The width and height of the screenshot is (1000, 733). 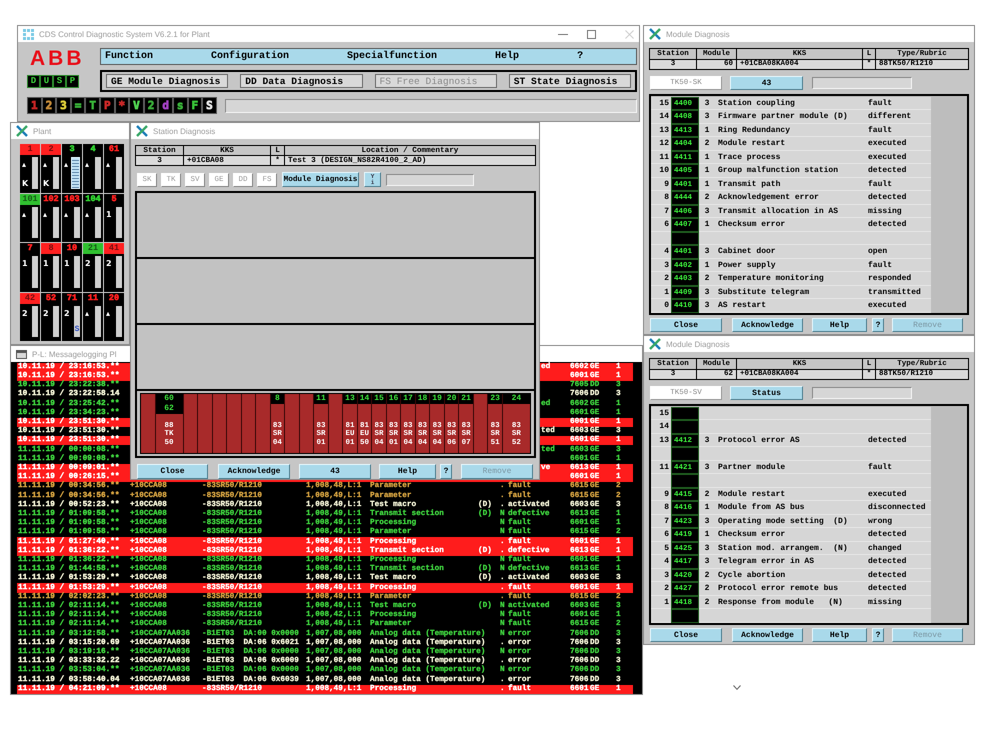 I want to click on station-tile: 10 1, so click(x=72, y=267).